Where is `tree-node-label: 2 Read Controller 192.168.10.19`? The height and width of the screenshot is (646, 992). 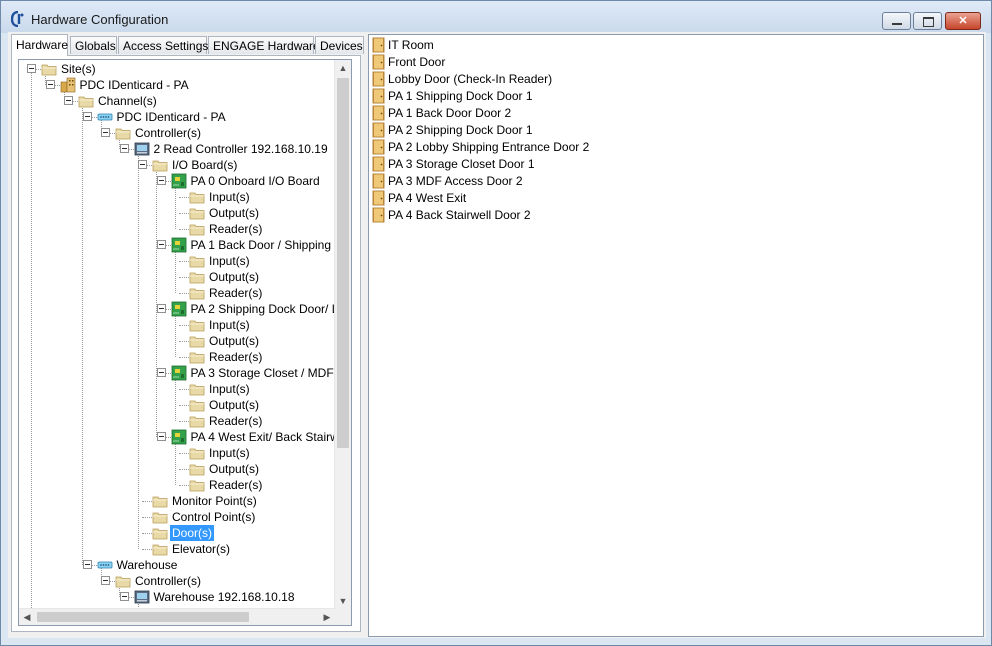 tree-node-label: 2 Read Controller 192.168.10.19 is located at coordinates (240, 149).